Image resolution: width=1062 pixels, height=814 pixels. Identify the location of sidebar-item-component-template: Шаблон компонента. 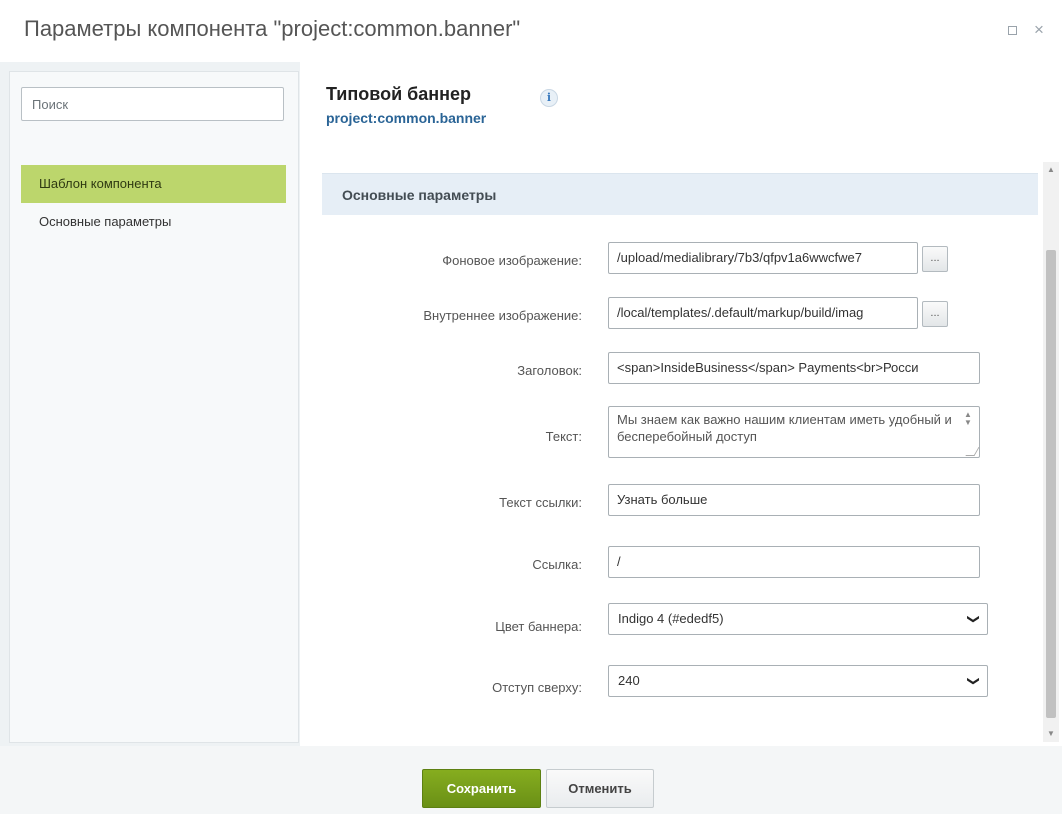
(153, 184).